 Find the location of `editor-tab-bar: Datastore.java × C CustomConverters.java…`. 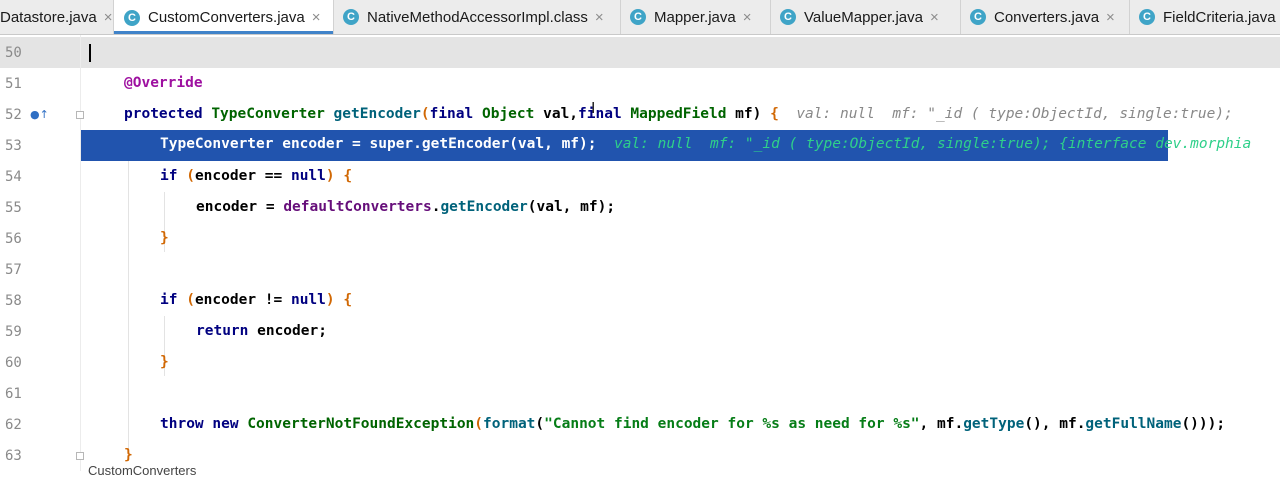

editor-tab-bar: Datastore.java × C CustomConverters.java… is located at coordinates (640, 17).